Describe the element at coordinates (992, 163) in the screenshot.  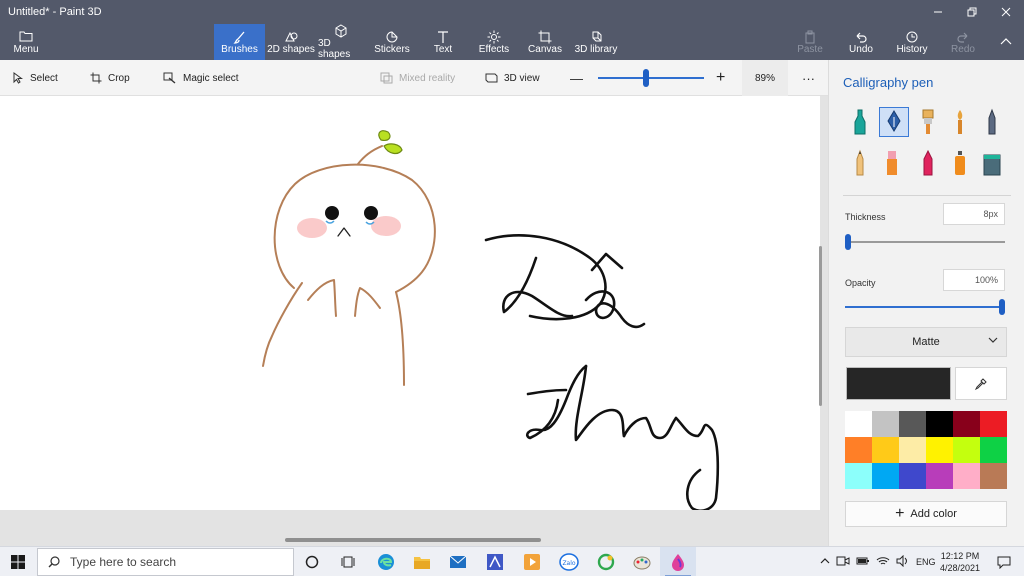
I see `brush-fill` at that location.